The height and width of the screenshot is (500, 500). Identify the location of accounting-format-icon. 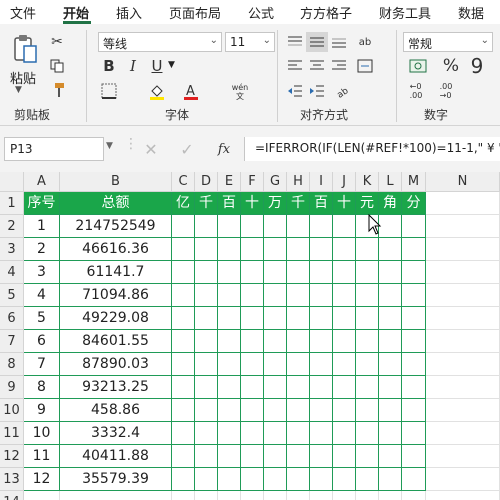
(420, 66).